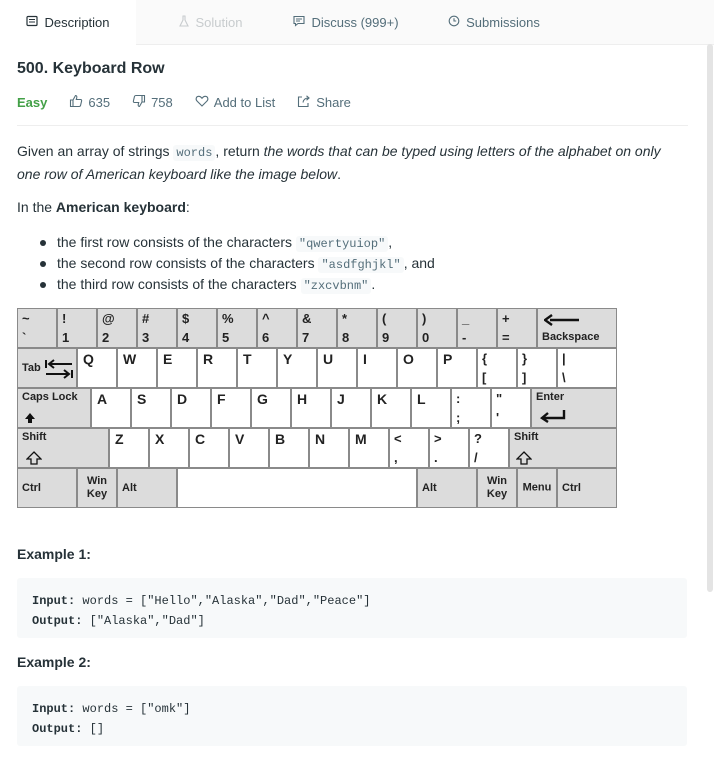 This screenshot has height=762, width=714. I want to click on key-punct: :;, so click(471, 408).